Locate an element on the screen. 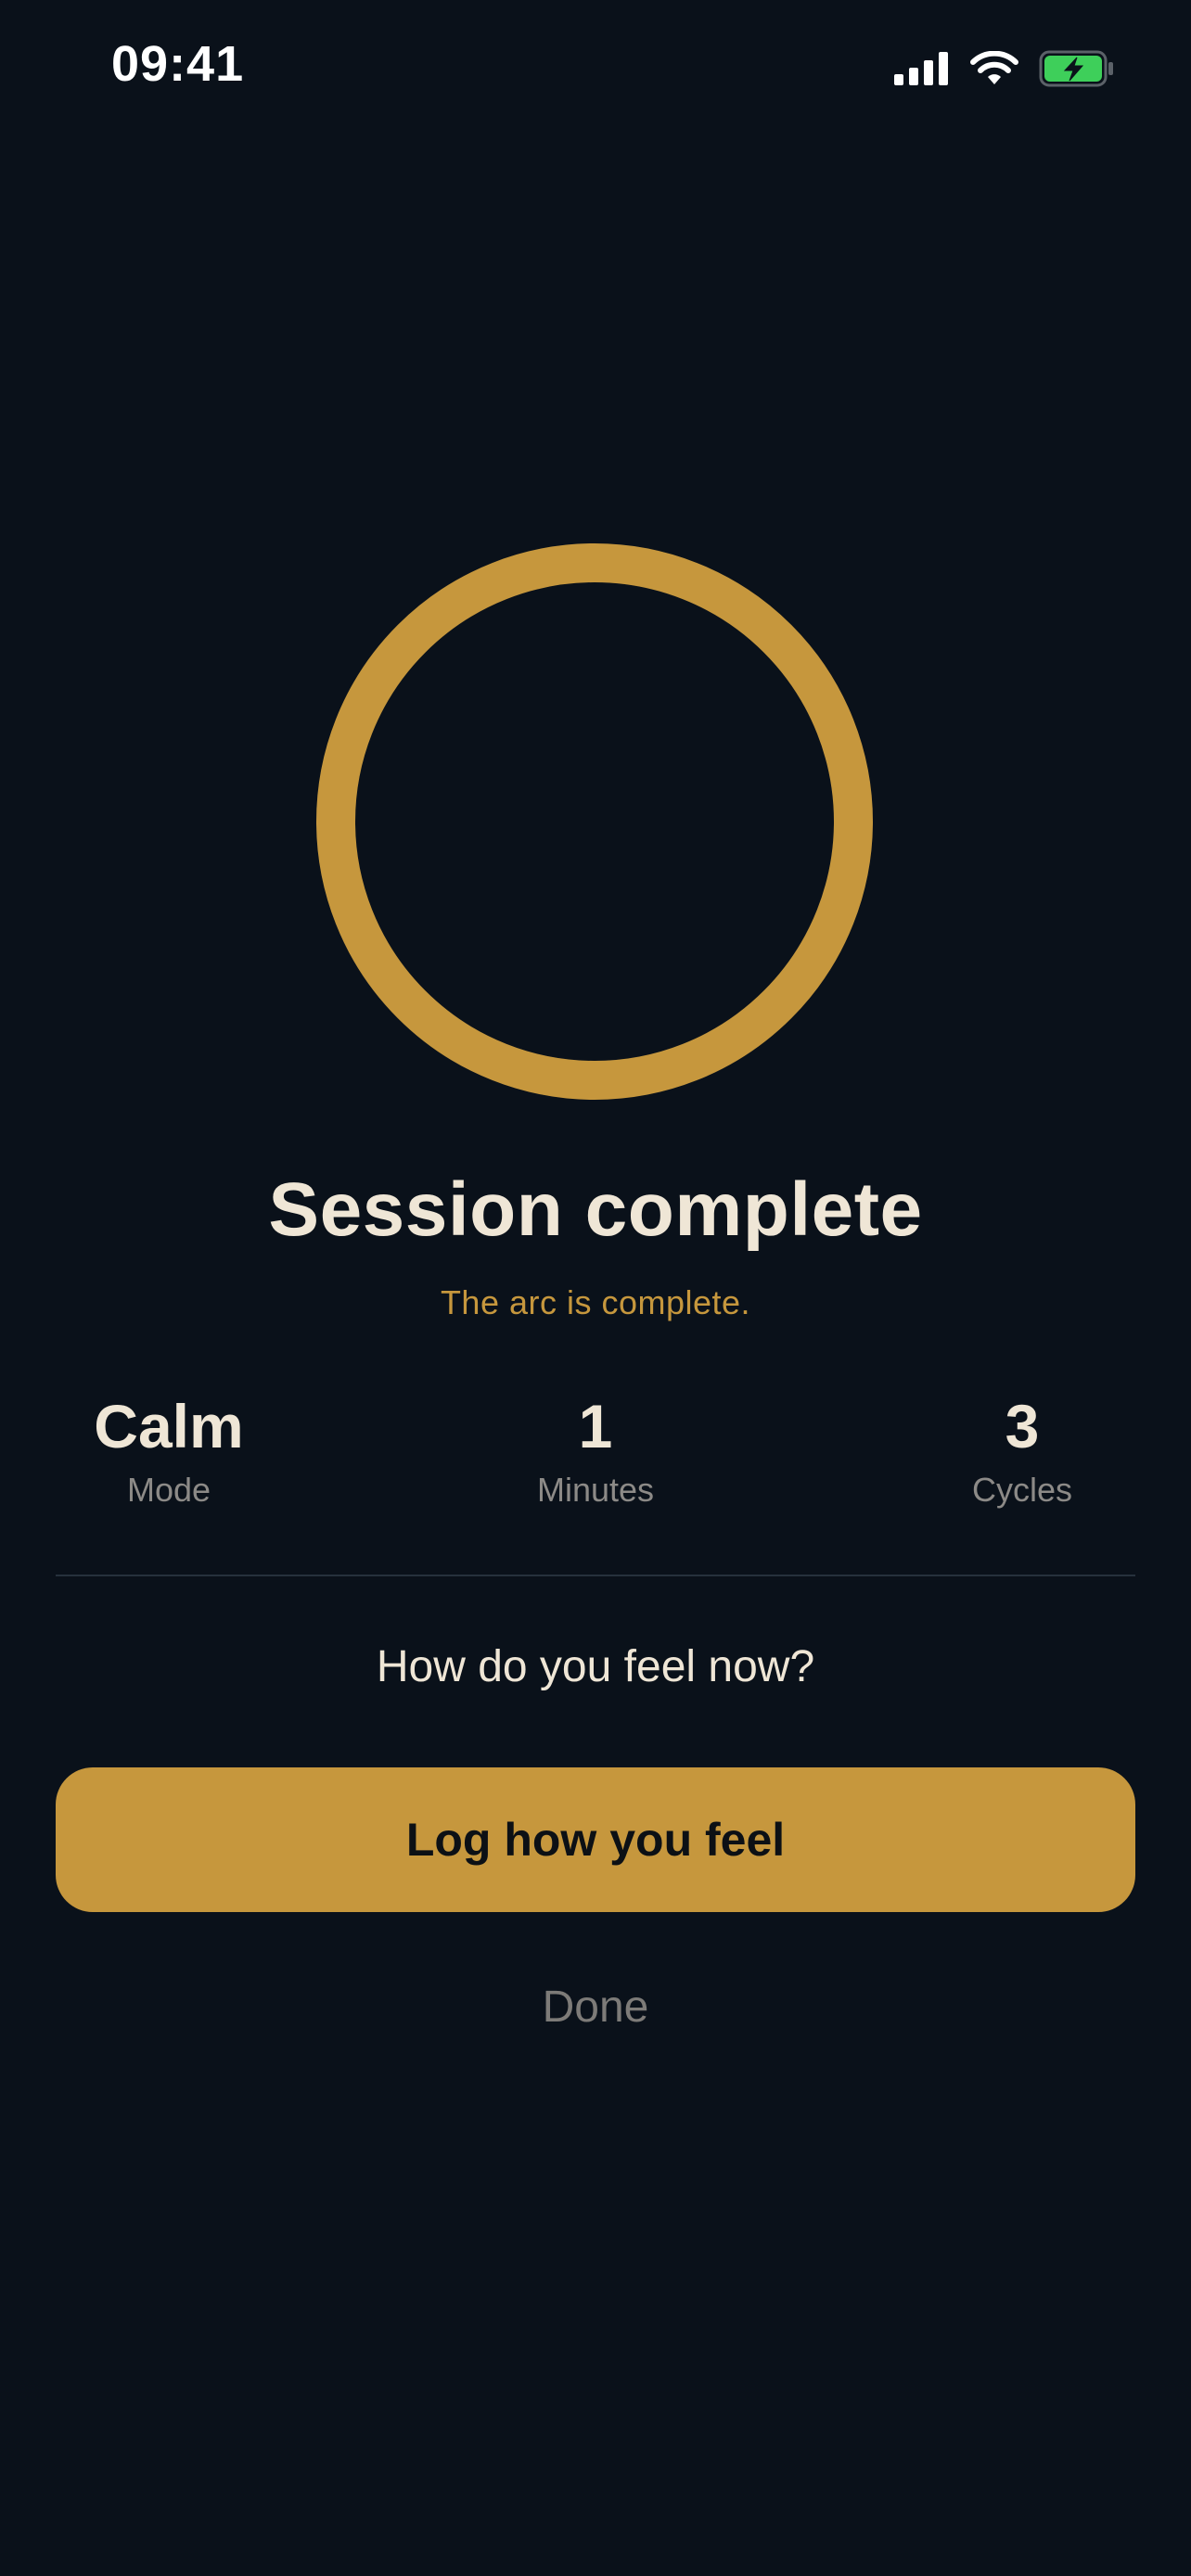 This screenshot has width=1191, height=2576. divider is located at coordinates (595, 1575).